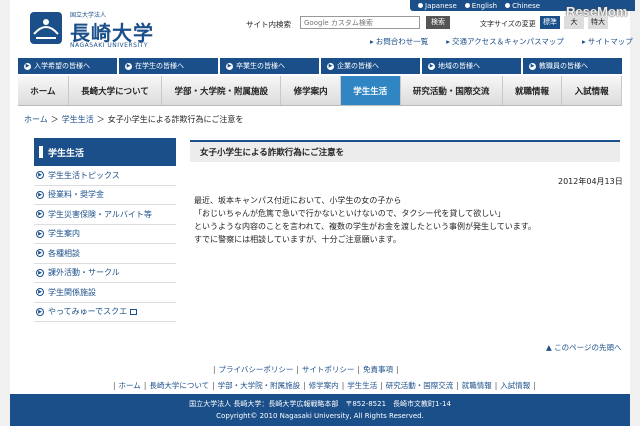  Describe the element at coordinates (362, 385) in the screenshot. I see `footer-nav-student-life: 学生生活` at that location.